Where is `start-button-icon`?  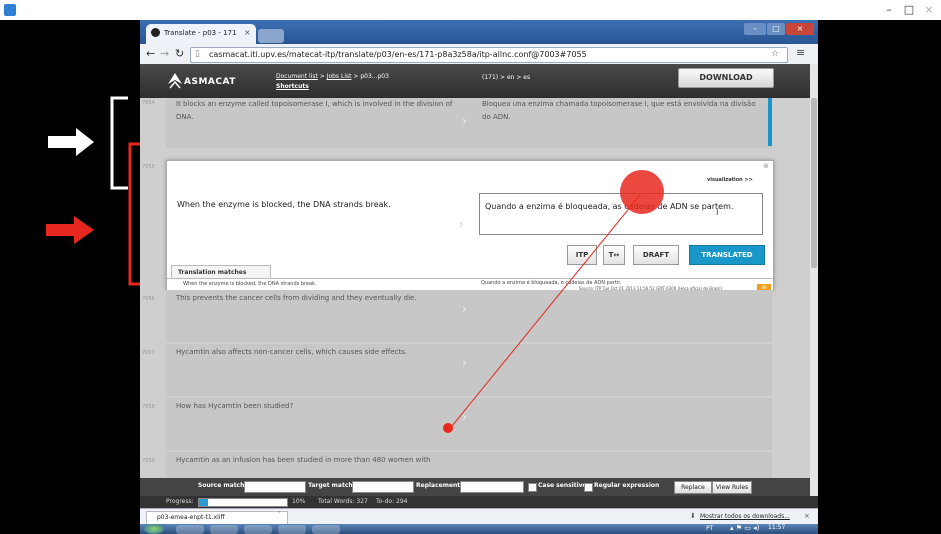 start-button-icon is located at coordinates (154, 529).